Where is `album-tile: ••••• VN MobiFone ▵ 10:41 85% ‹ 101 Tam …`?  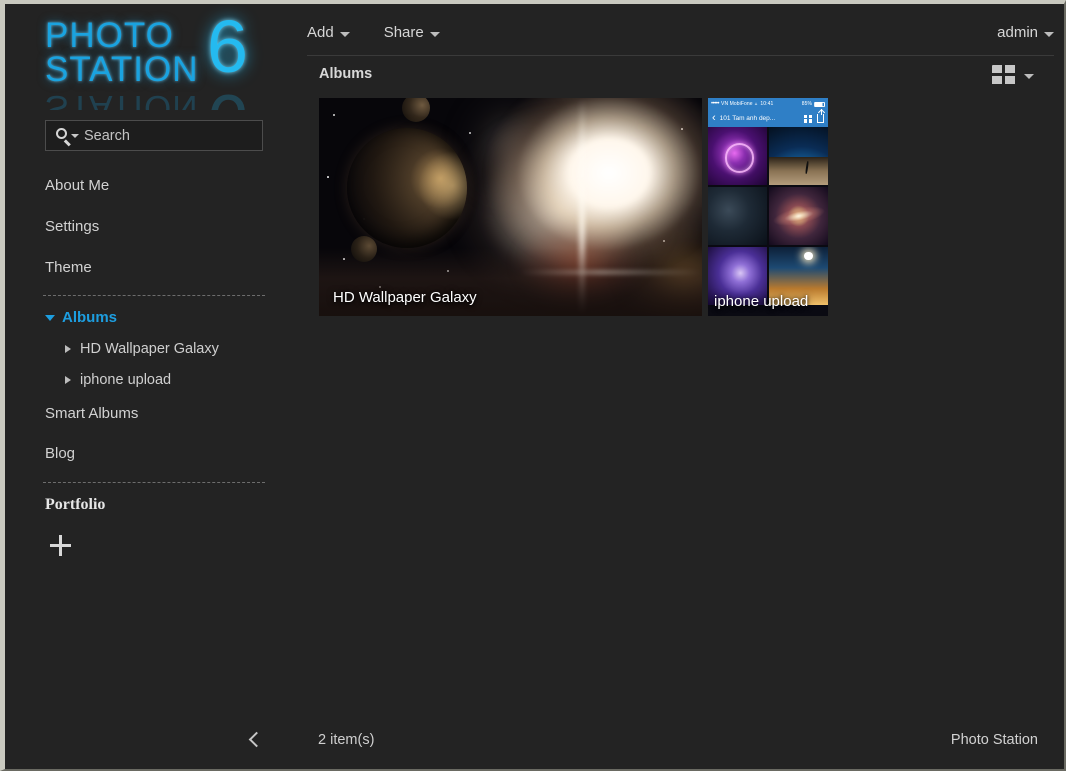
album-tile: ••••• VN MobiFone ▵ 10:41 85% ‹ 101 Tam … is located at coordinates (768, 207).